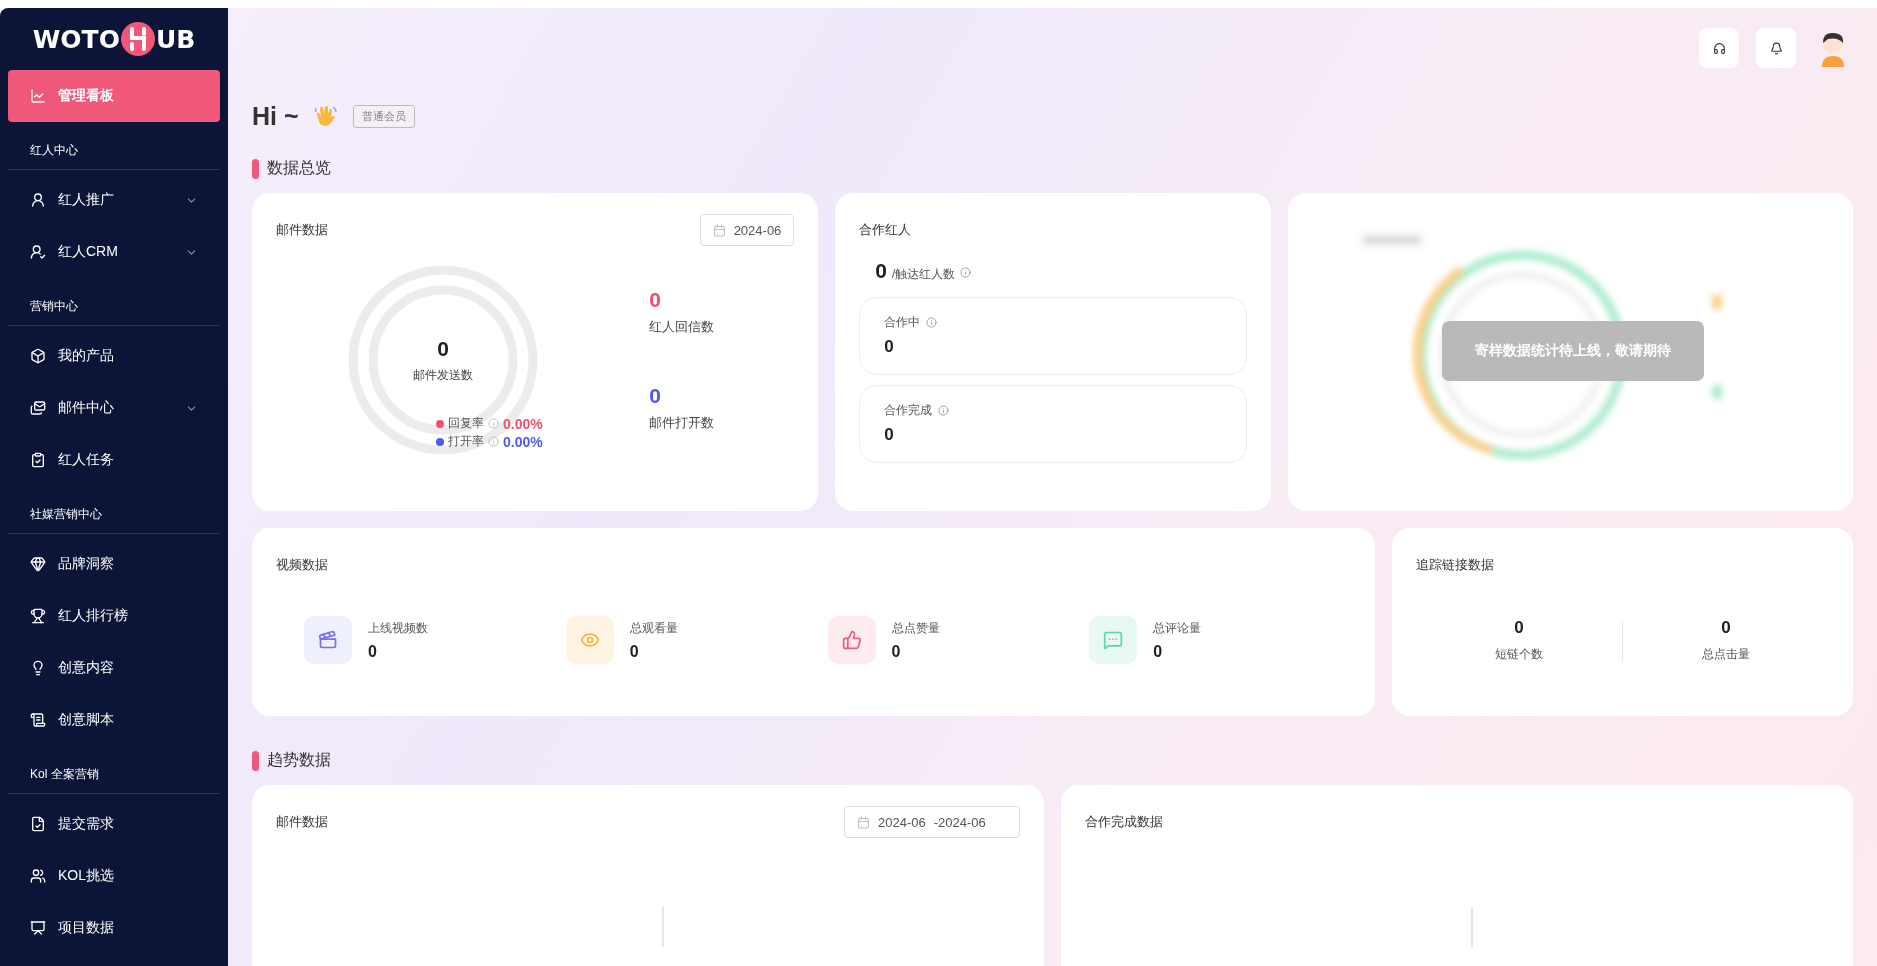 This screenshot has height=966, width=1877. What do you see at coordinates (885, 230) in the screenshot?
I see `card-title: 合作红人` at bounding box center [885, 230].